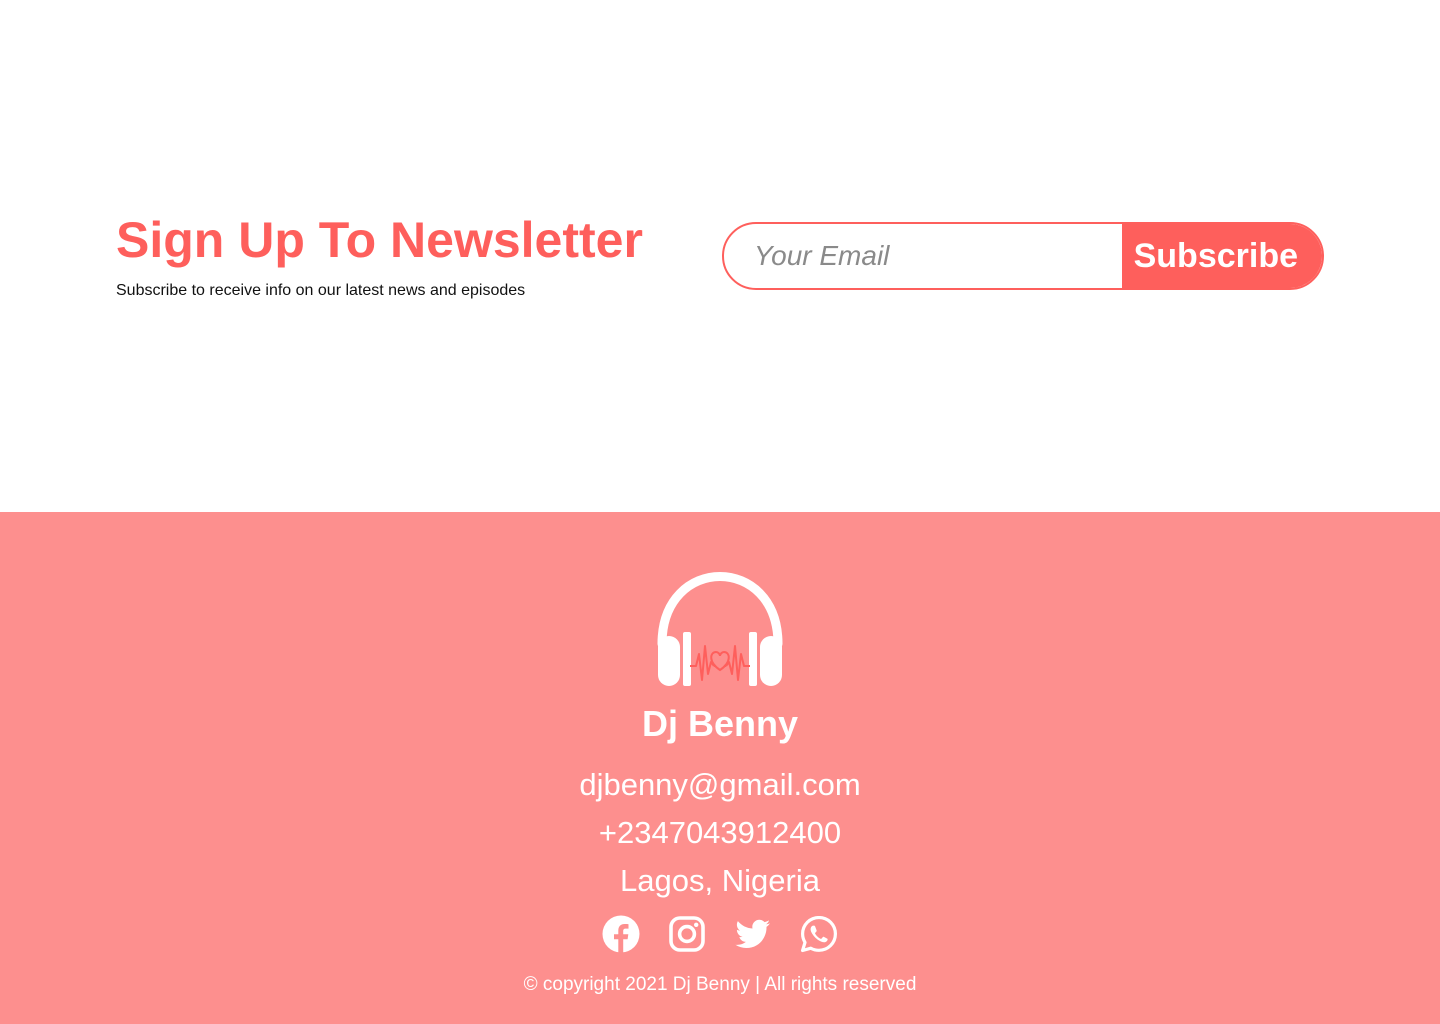 This screenshot has height=1024, width=1440. I want to click on contact-location: Lagos, Nigeria, so click(720, 880).